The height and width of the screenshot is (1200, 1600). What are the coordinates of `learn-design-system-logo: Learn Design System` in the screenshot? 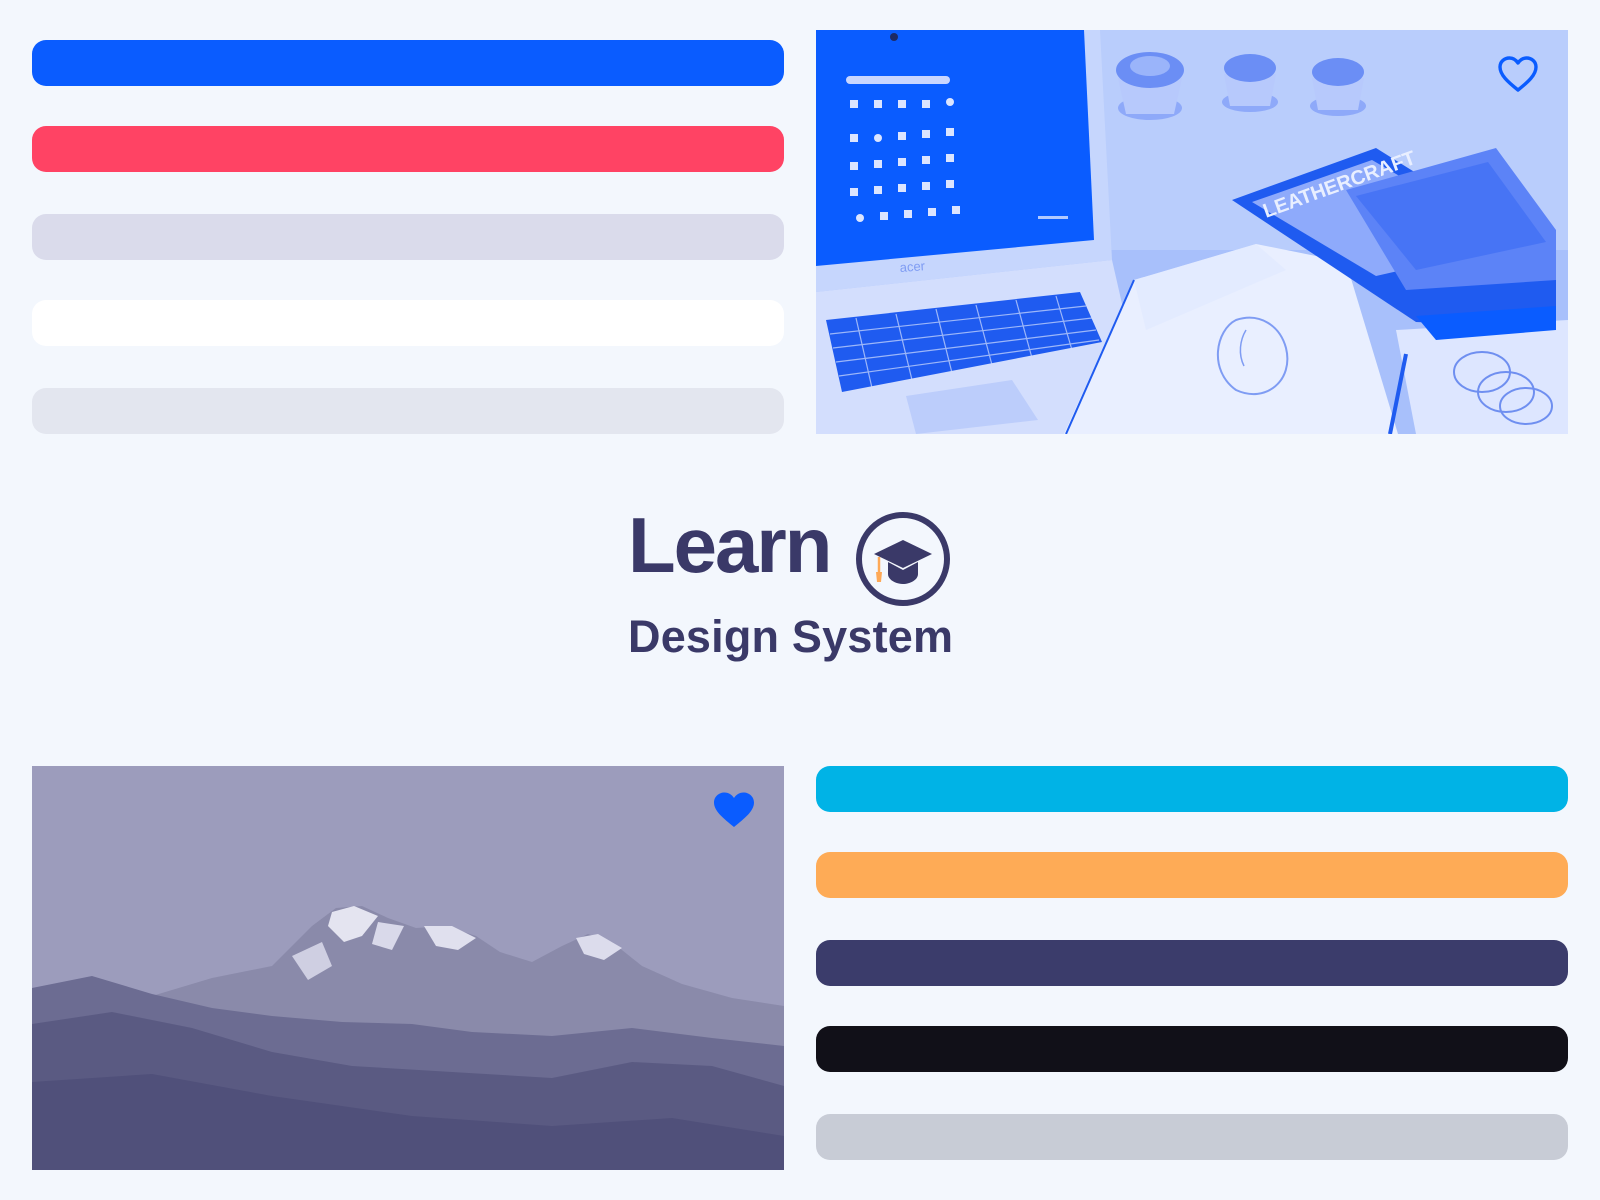 It's located at (808, 586).